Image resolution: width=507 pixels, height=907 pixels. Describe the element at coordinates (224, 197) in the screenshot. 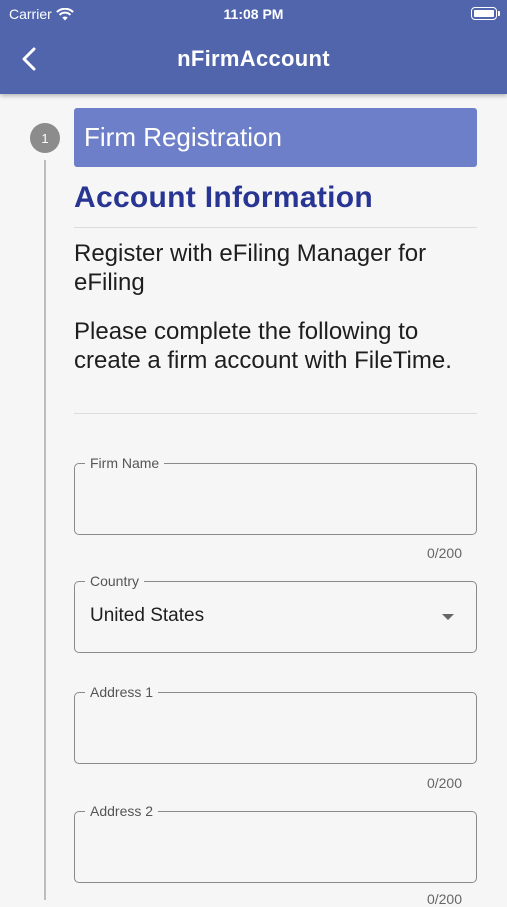

I see `section-title: Account Information` at that location.